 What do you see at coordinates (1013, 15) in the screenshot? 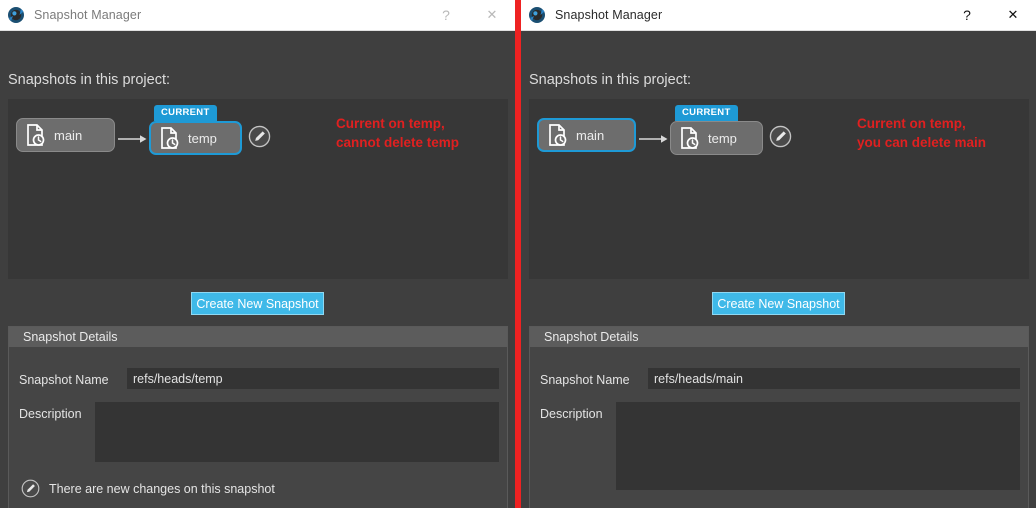
I see `close-icon-right: ✕` at bounding box center [1013, 15].